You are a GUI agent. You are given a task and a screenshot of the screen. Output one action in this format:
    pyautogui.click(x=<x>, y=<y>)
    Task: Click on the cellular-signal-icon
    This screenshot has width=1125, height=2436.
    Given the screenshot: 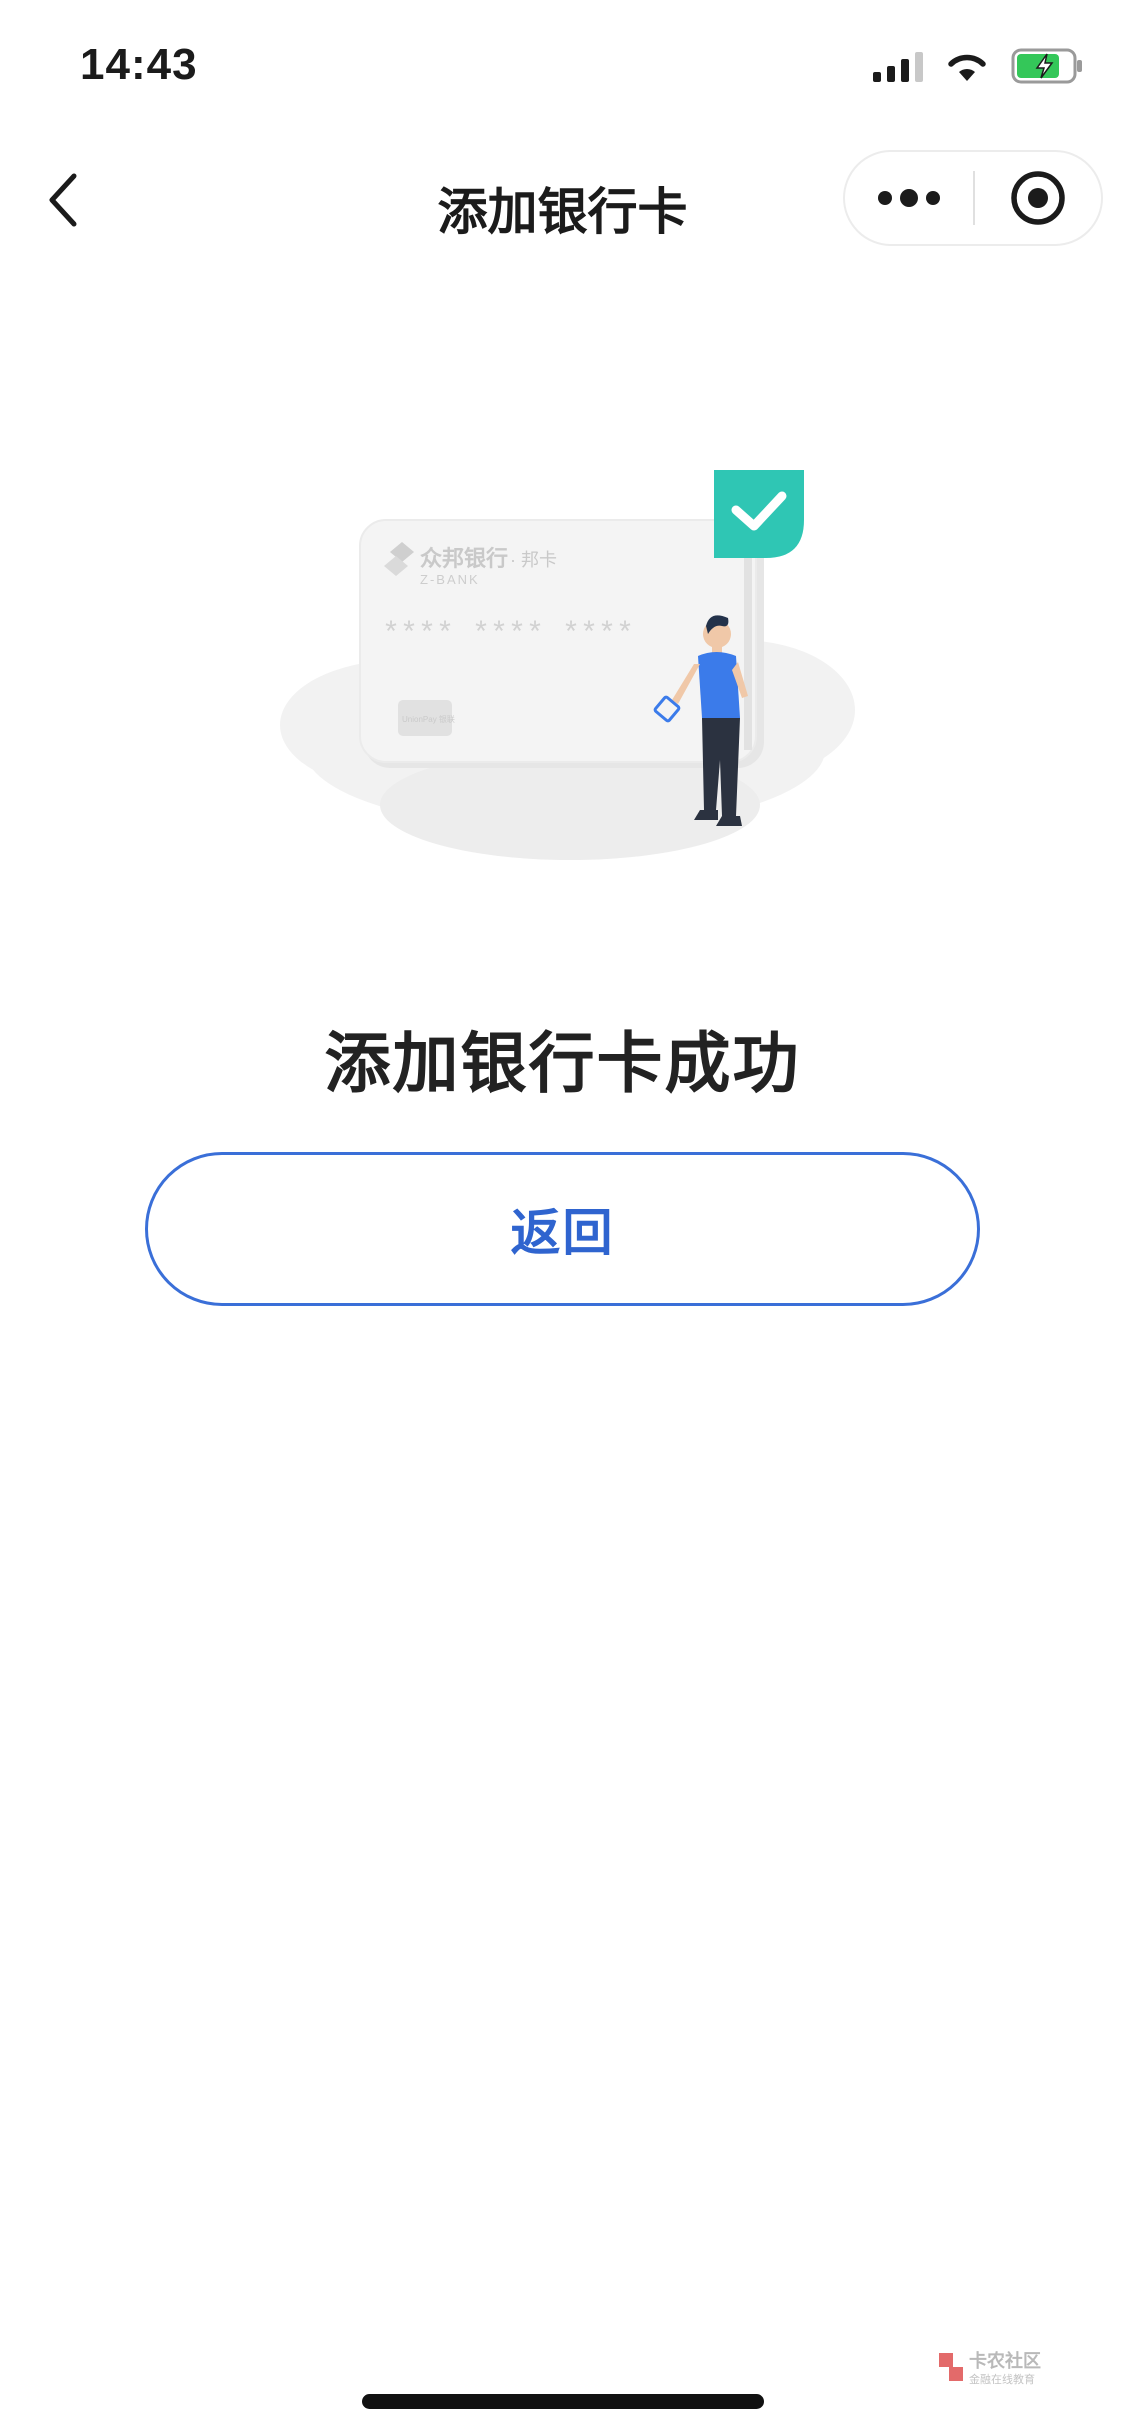 What is the action you would take?
    pyautogui.click(x=898, y=66)
    